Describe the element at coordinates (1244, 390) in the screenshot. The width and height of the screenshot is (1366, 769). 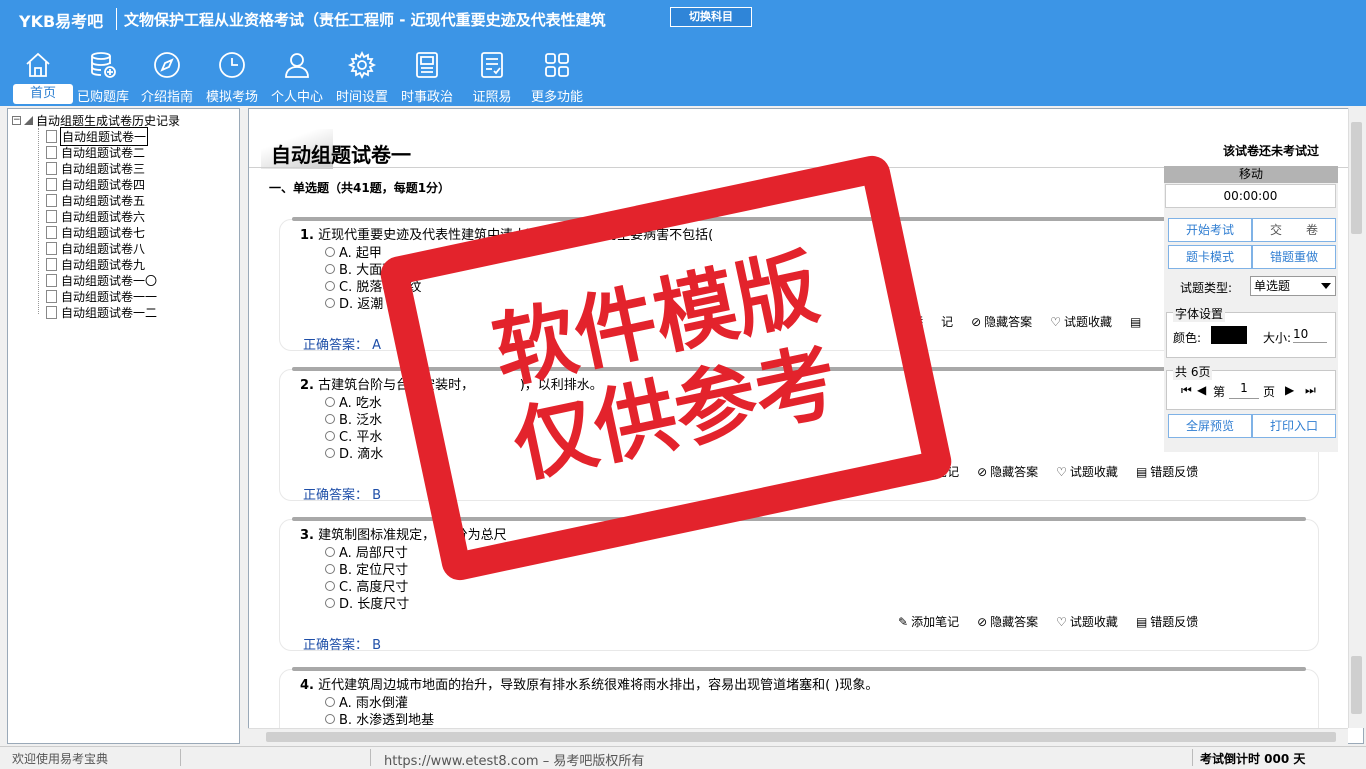
I see `page-input: 1` at that location.